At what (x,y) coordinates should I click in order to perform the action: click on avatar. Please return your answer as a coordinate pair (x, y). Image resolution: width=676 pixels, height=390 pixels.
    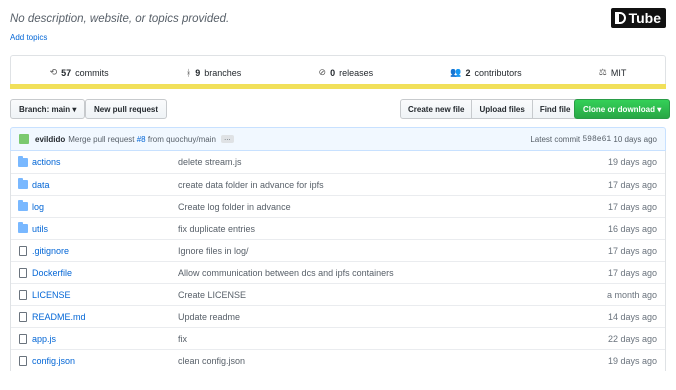
    Looking at the image, I should click on (24, 139).